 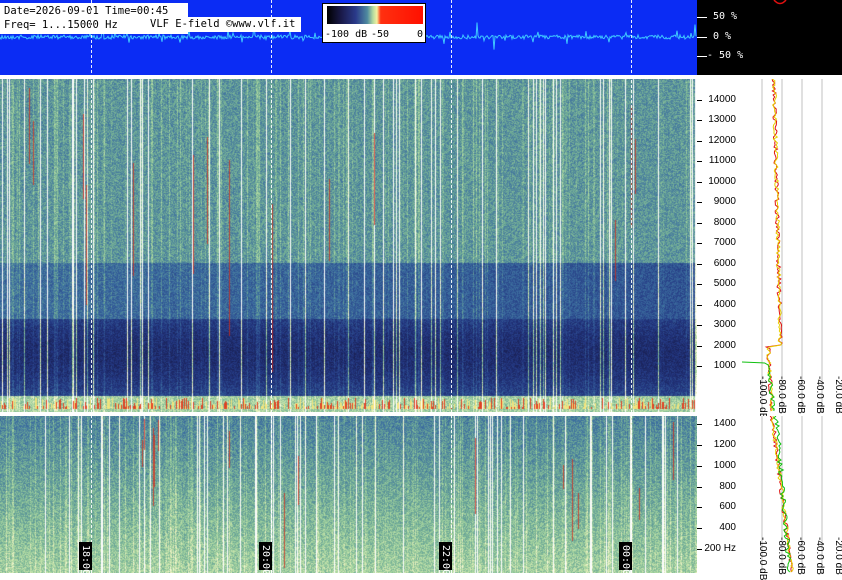 What do you see at coordinates (727, 507) in the screenshot?
I see `freq-label: 600` at bounding box center [727, 507].